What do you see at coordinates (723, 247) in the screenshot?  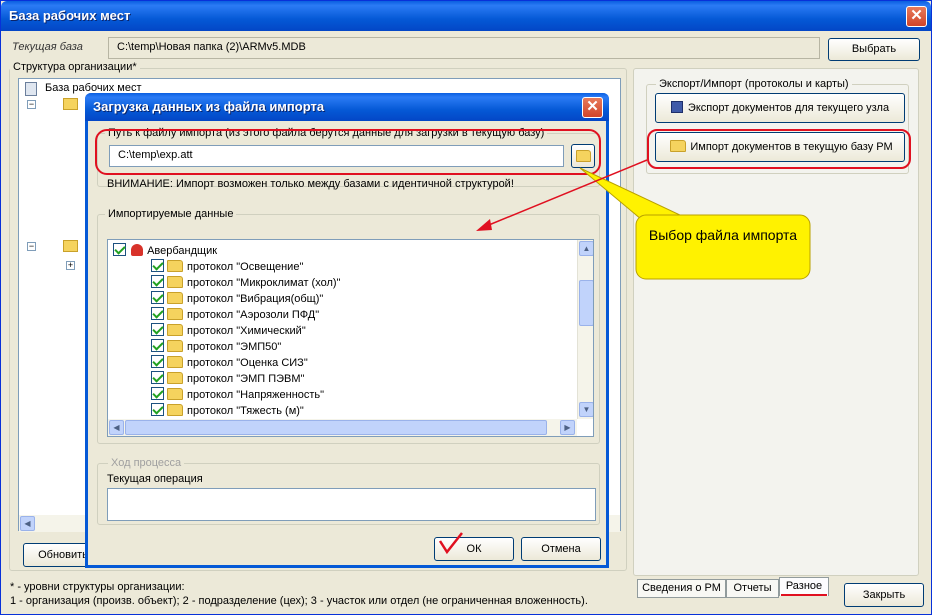 I see `callout-box` at bounding box center [723, 247].